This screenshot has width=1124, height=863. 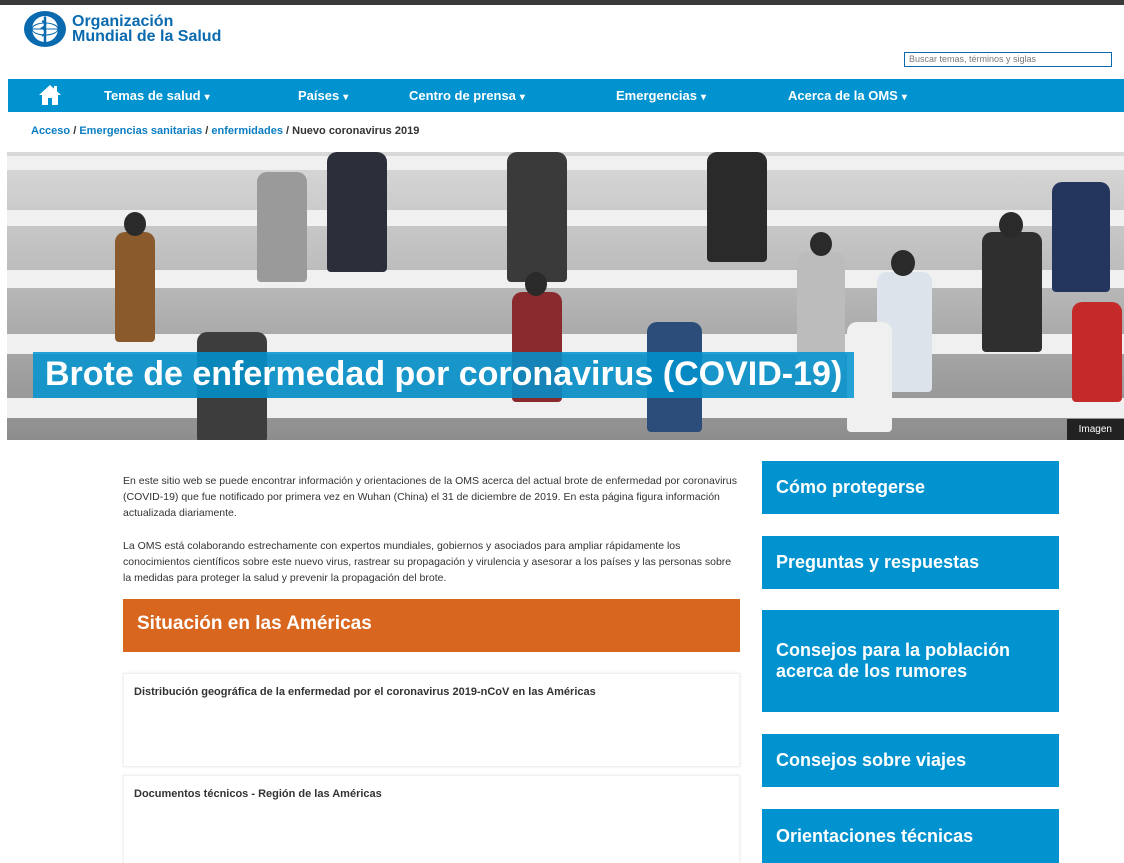 What do you see at coordinates (147, 36) in the screenshot?
I see `logo-line-2: Mundial de la Salud` at bounding box center [147, 36].